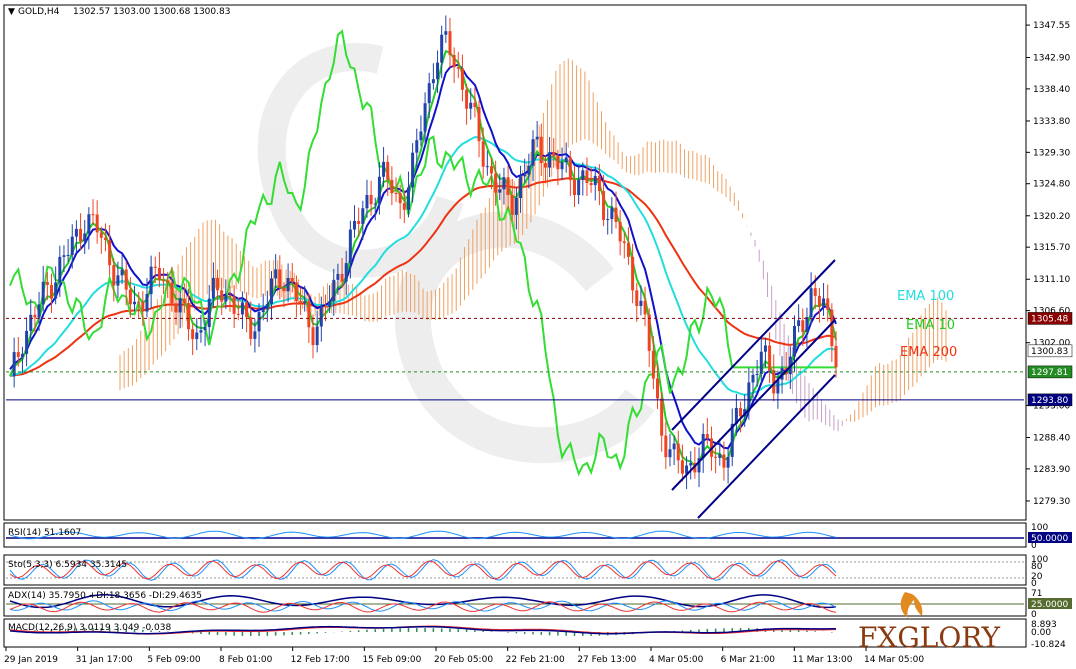 Image resolution: width=1076 pixels, height=669 pixels. What do you see at coordinates (1051, 248) in the screenshot?
I see `price-tick-label: 1315.70` at bounding box center [1051, 248].